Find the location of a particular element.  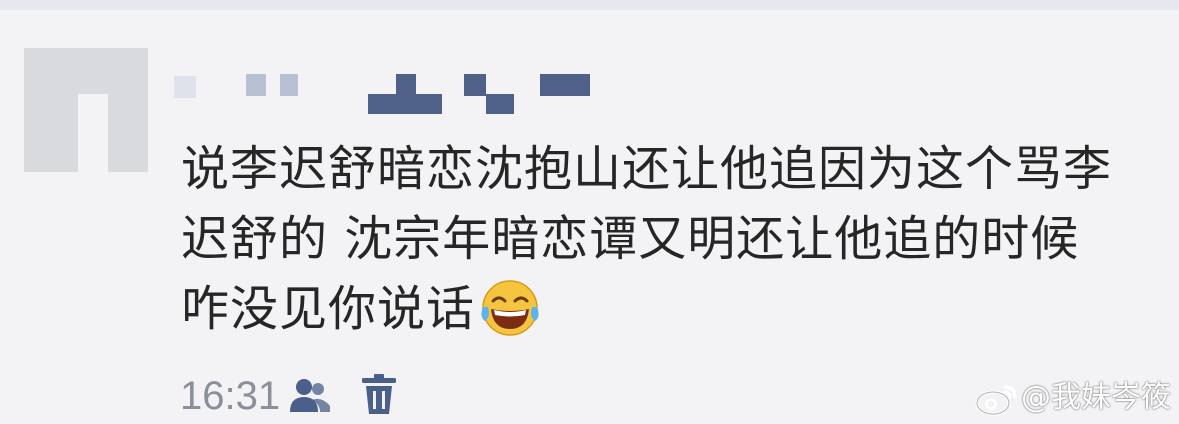

weibo-logo-icon is located at coordinates (996, 400).